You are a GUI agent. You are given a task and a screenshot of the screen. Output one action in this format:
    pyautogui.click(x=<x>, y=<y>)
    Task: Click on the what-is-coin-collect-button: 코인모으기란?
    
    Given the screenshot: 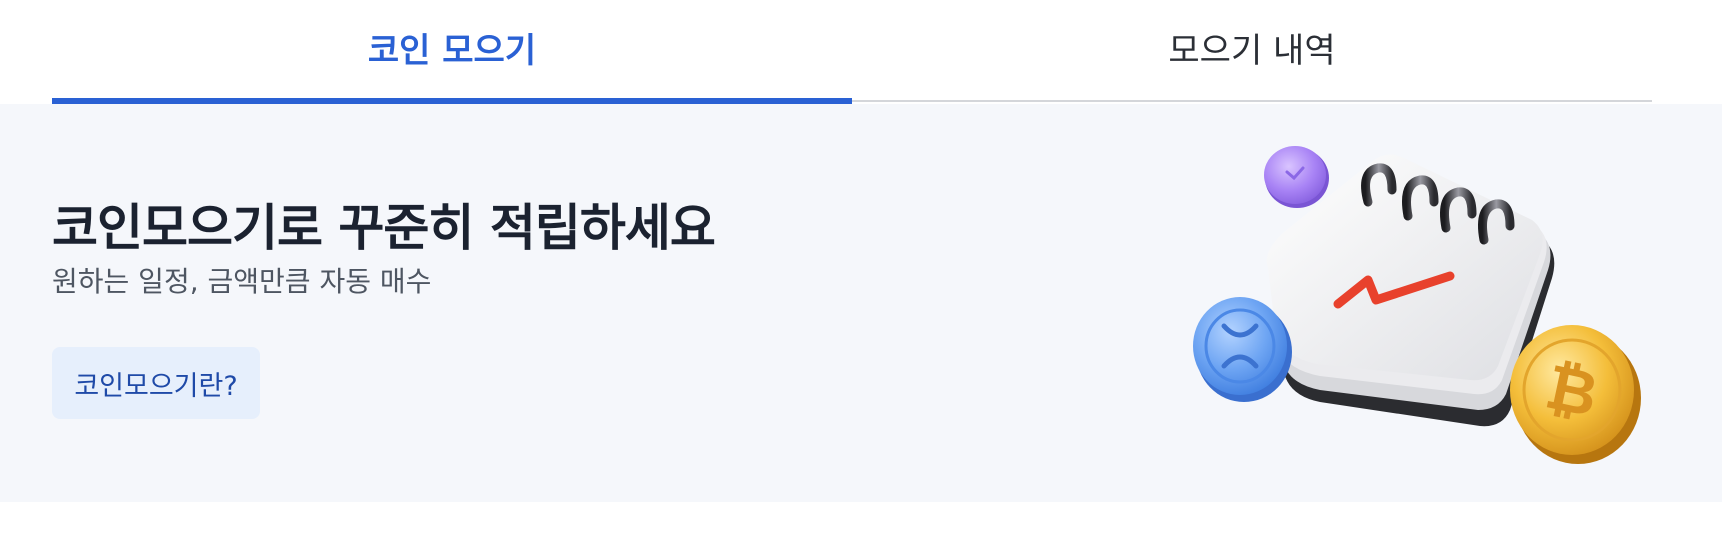 What is the action you would take?
    pyautogui.click(x=156, y=383)
    